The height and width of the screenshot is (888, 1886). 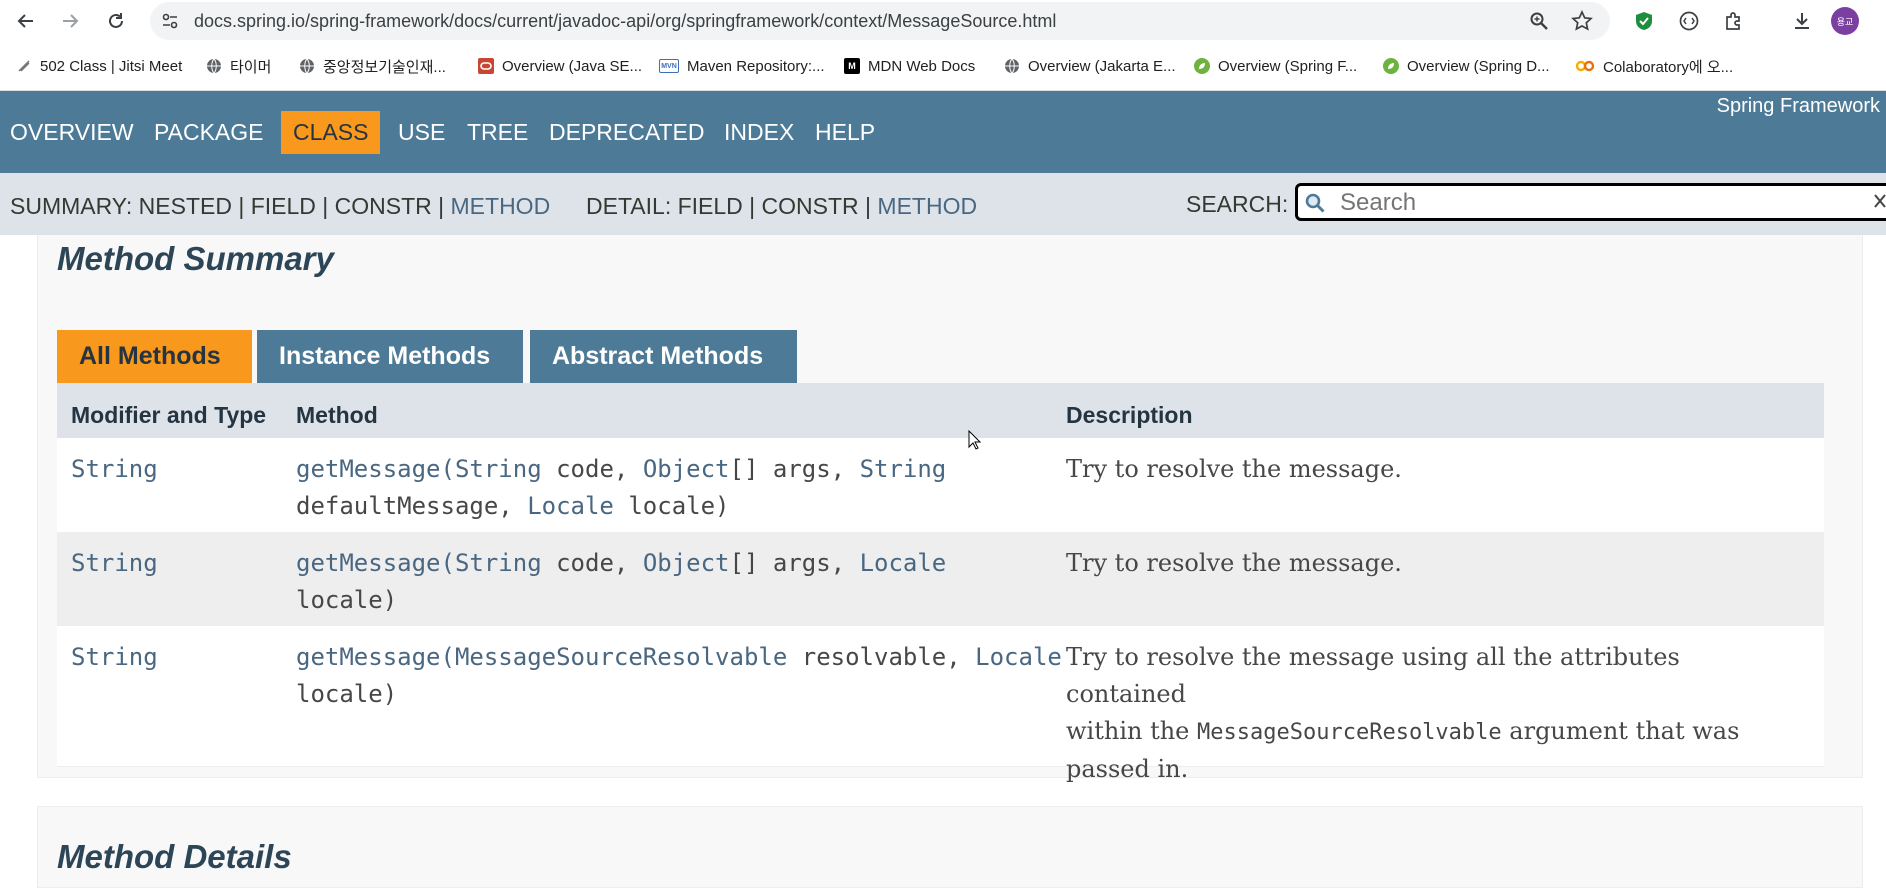 What do you see at coordinates (909, 66) in the screenshot?
I see `bookmark-item: M MDN Web Docs` at bounding box center [909, 66].